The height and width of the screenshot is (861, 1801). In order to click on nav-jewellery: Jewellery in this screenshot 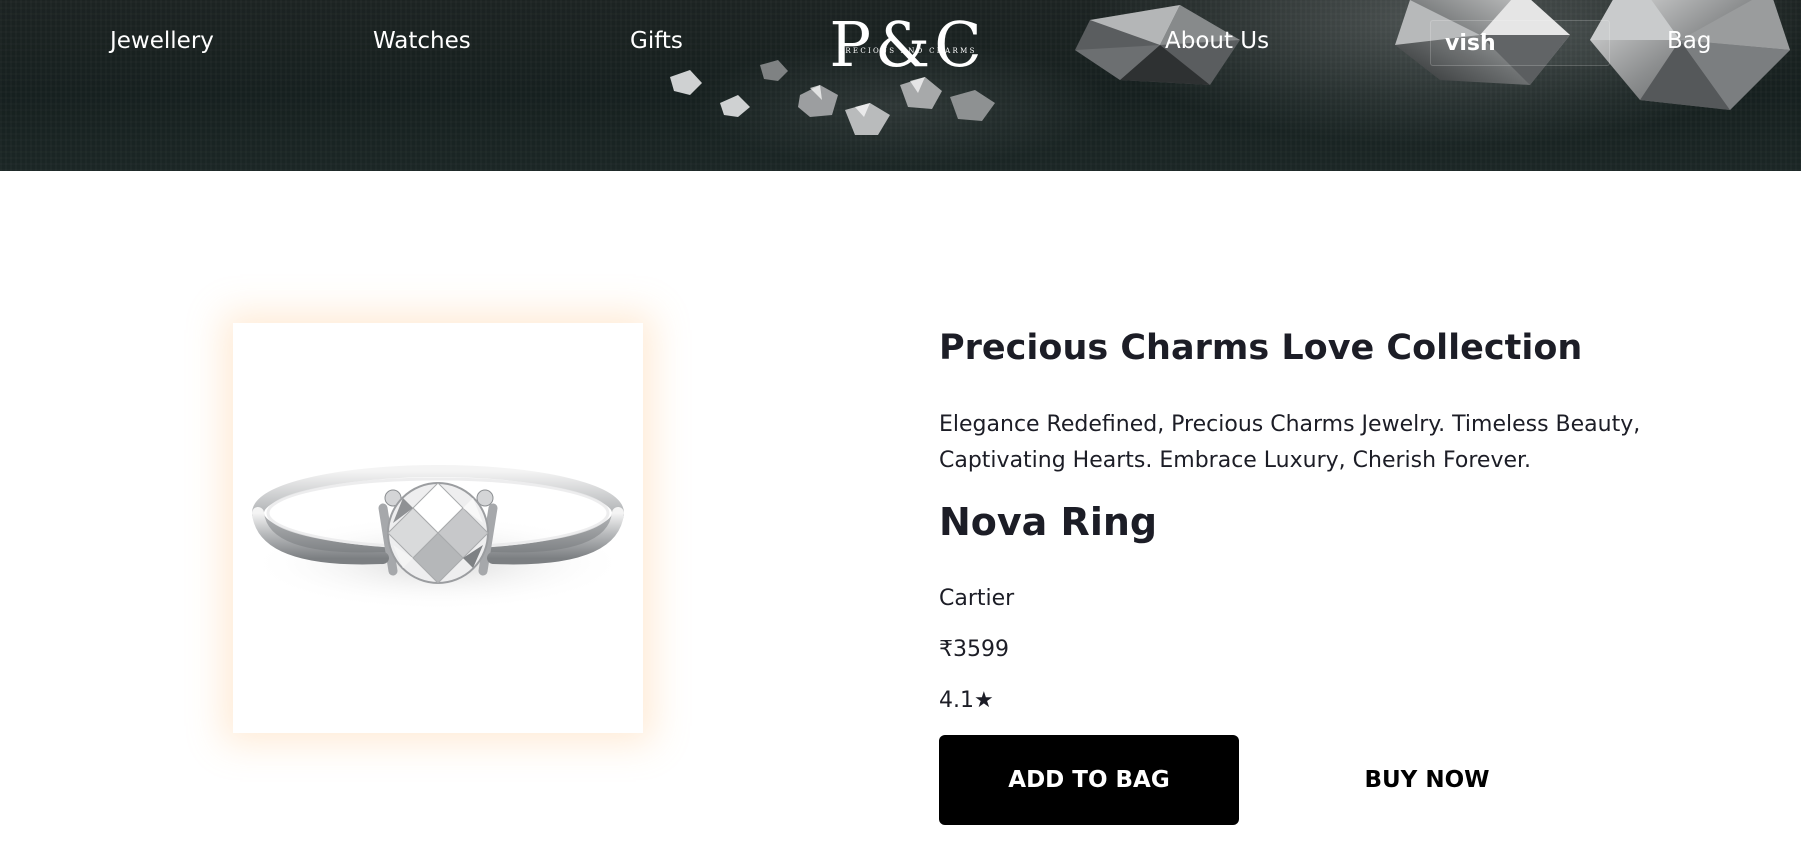, I will do `click(162, 41)`.